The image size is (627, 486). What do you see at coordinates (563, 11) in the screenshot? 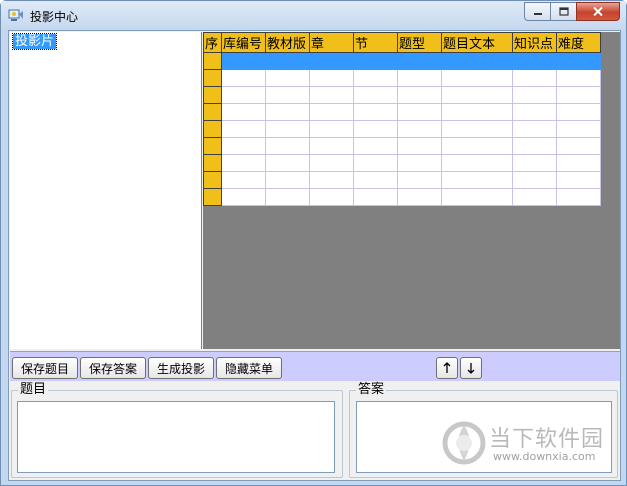
I see `maximize-button` at bounding box center [563, 11].